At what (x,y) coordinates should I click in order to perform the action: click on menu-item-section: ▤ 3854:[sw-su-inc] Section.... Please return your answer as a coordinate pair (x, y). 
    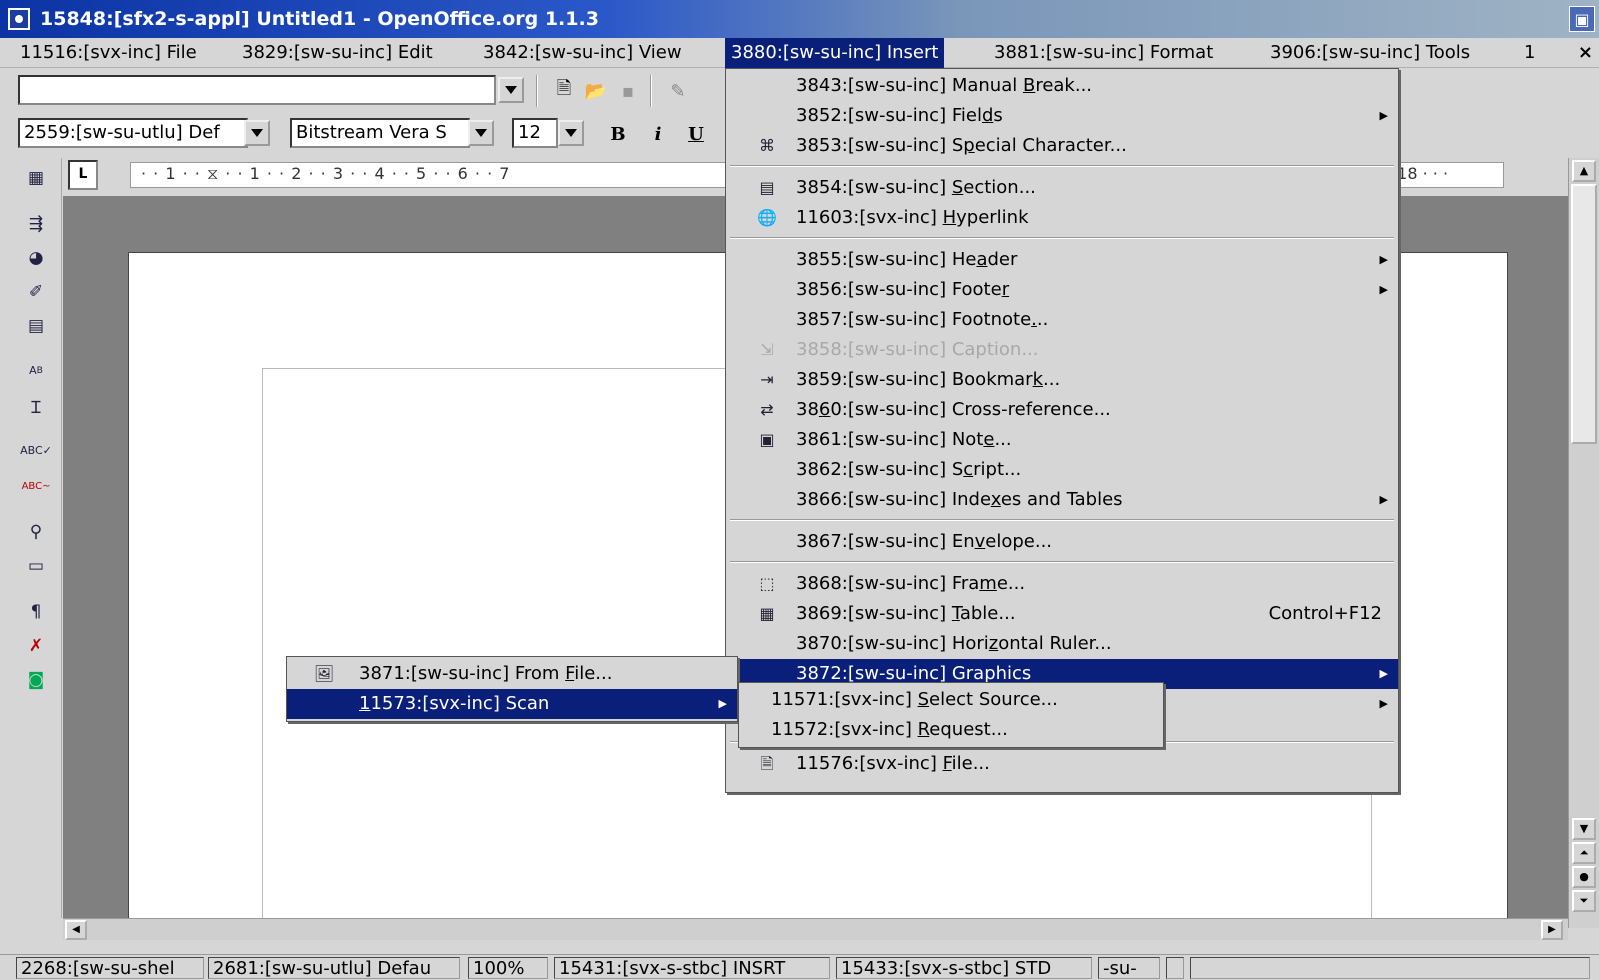
    Looking at the image, I should click on (1062, 188).